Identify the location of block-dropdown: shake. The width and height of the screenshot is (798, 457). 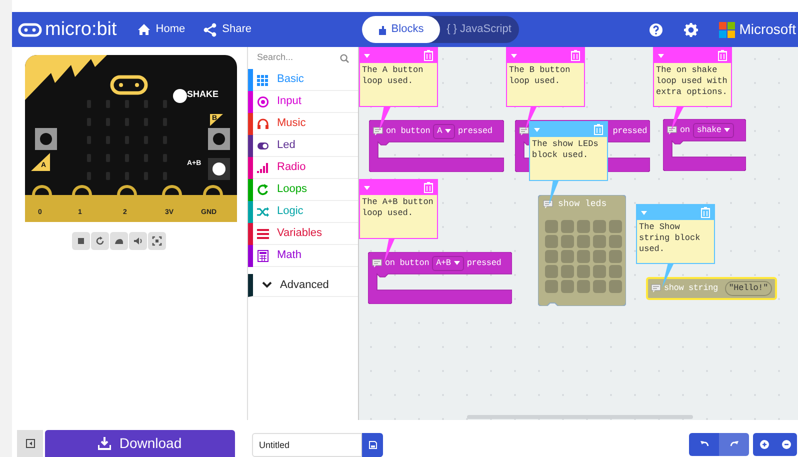
(713, 130).